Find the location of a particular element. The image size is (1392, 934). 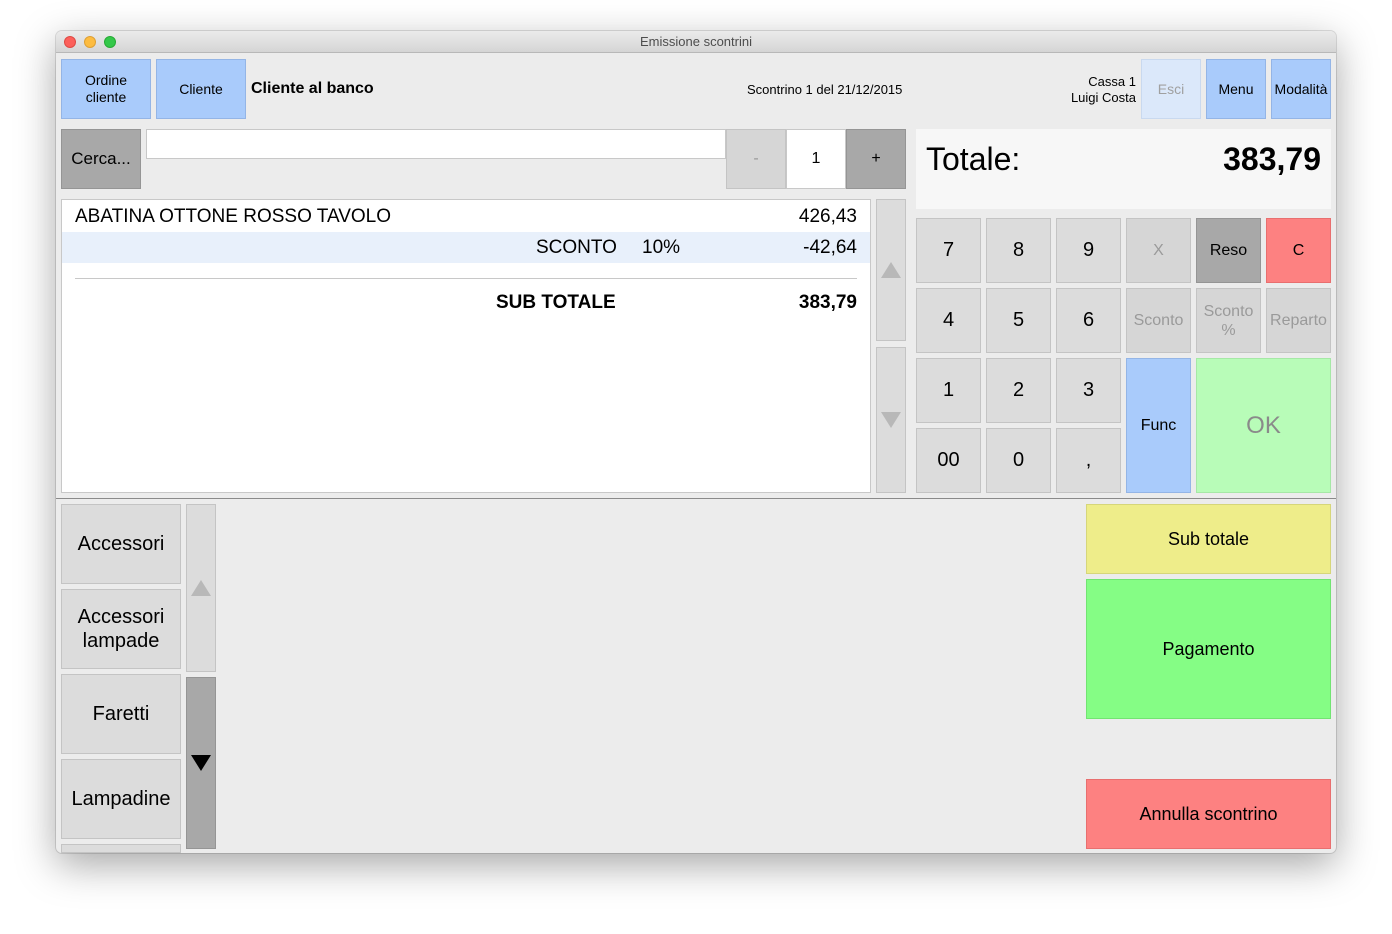

list-item: ABATINA OTTONE ROSSO TAVOLO 426,43 is located at coordinates (466, 216).